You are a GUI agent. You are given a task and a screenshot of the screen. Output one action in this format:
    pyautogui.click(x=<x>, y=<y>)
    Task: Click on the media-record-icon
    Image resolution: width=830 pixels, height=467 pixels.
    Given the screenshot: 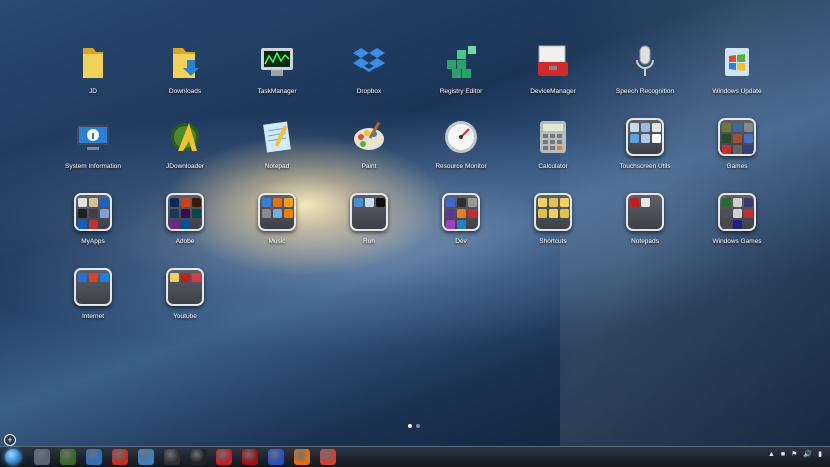 What is the action you would take?
    pyautogui.click(x=250, y=457)
    